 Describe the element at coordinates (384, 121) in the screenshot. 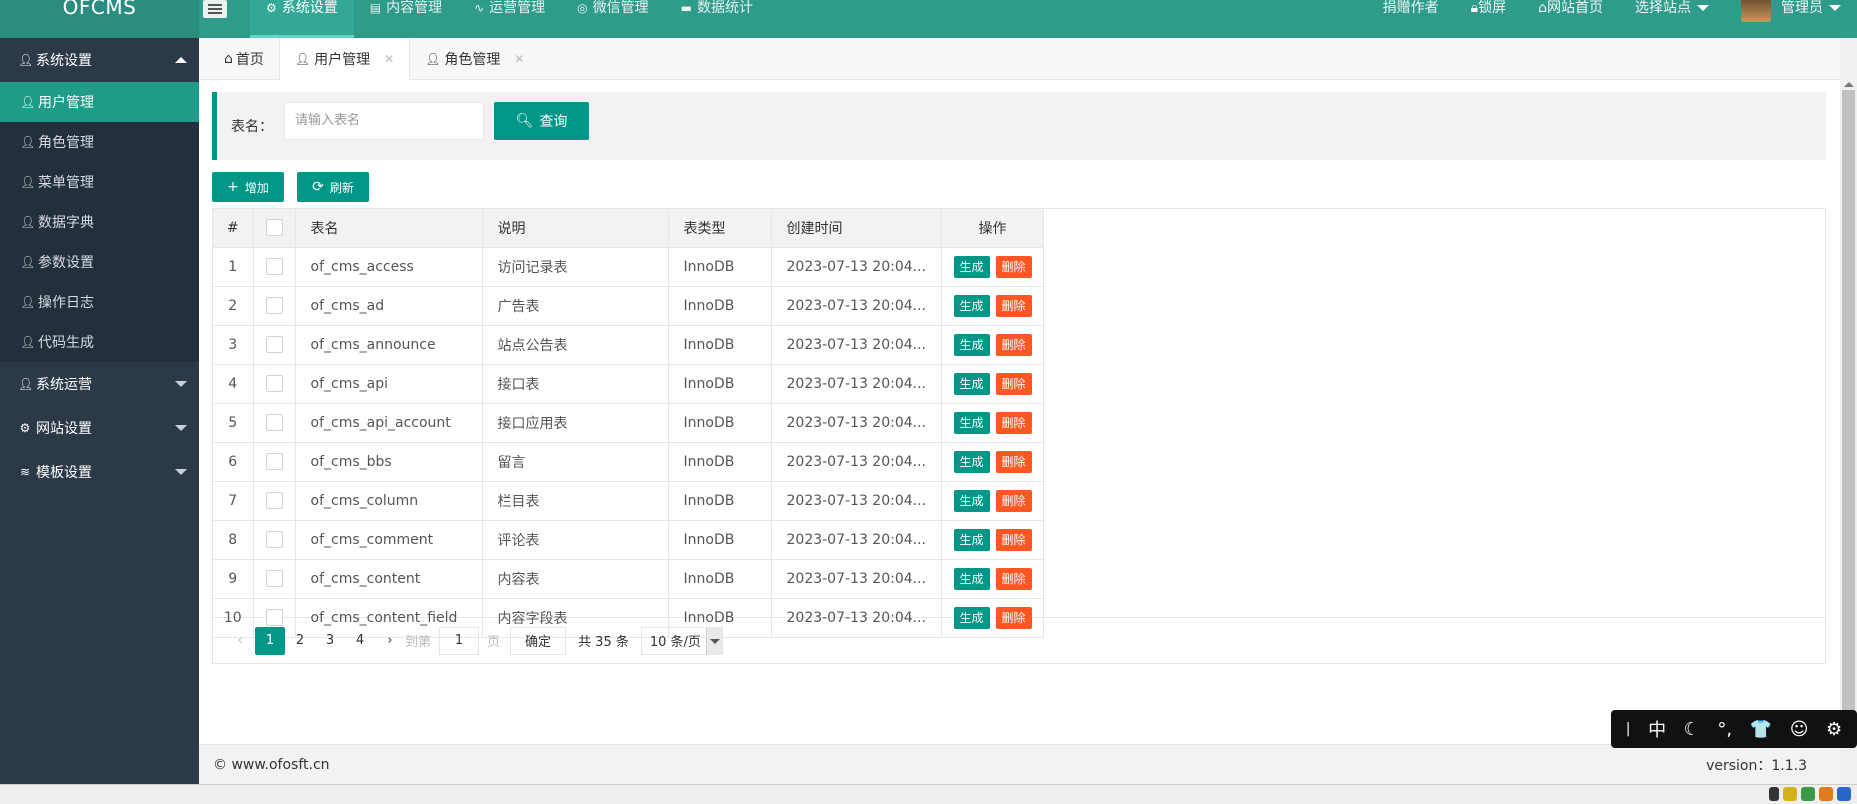

I see `table-name-input: 请输入表名` at that location.